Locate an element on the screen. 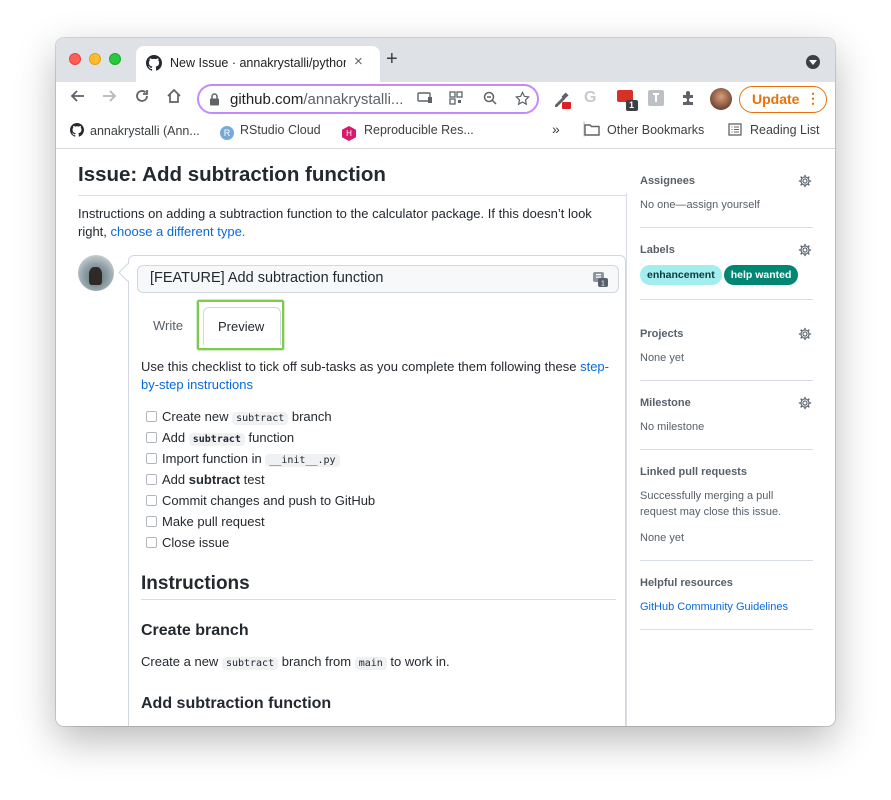  zoom-window-button is located at coordinates (115, 59).